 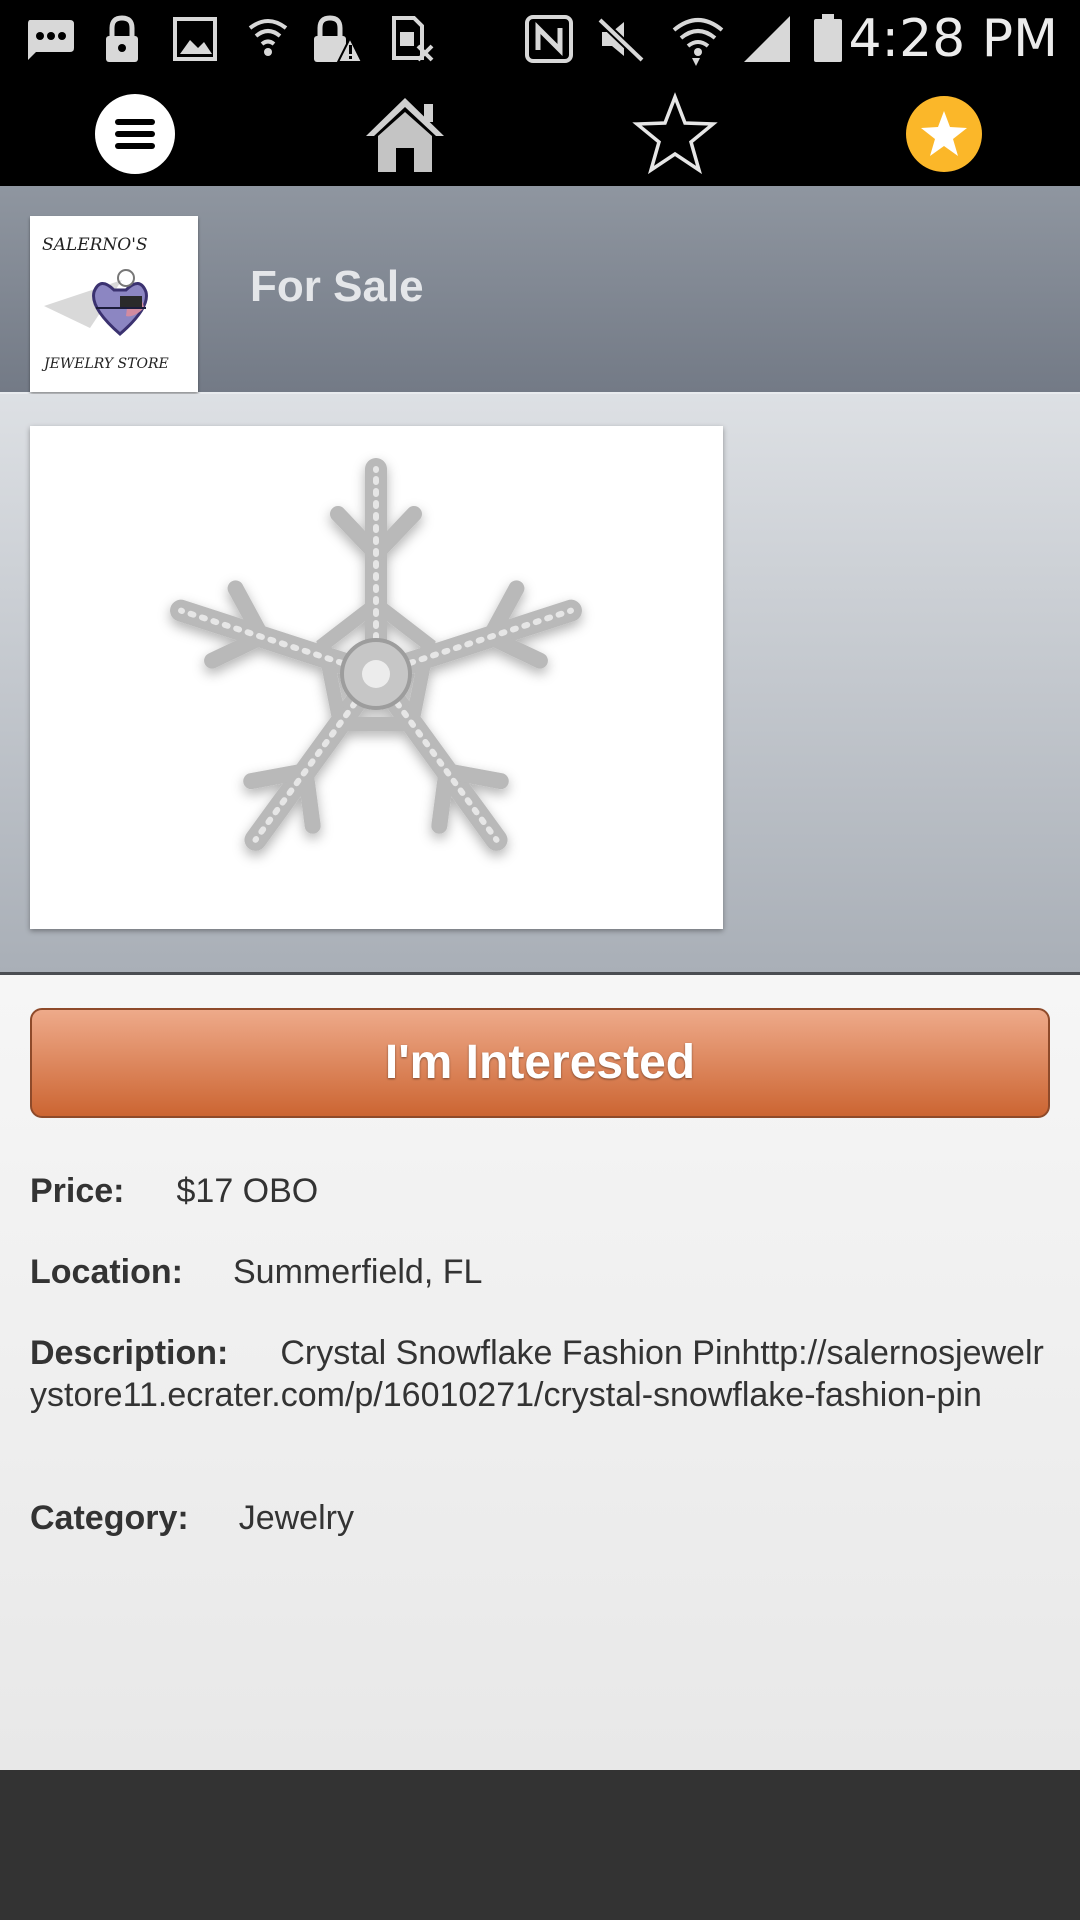 I want to click on favorites-button, so click(x=944, y=134).